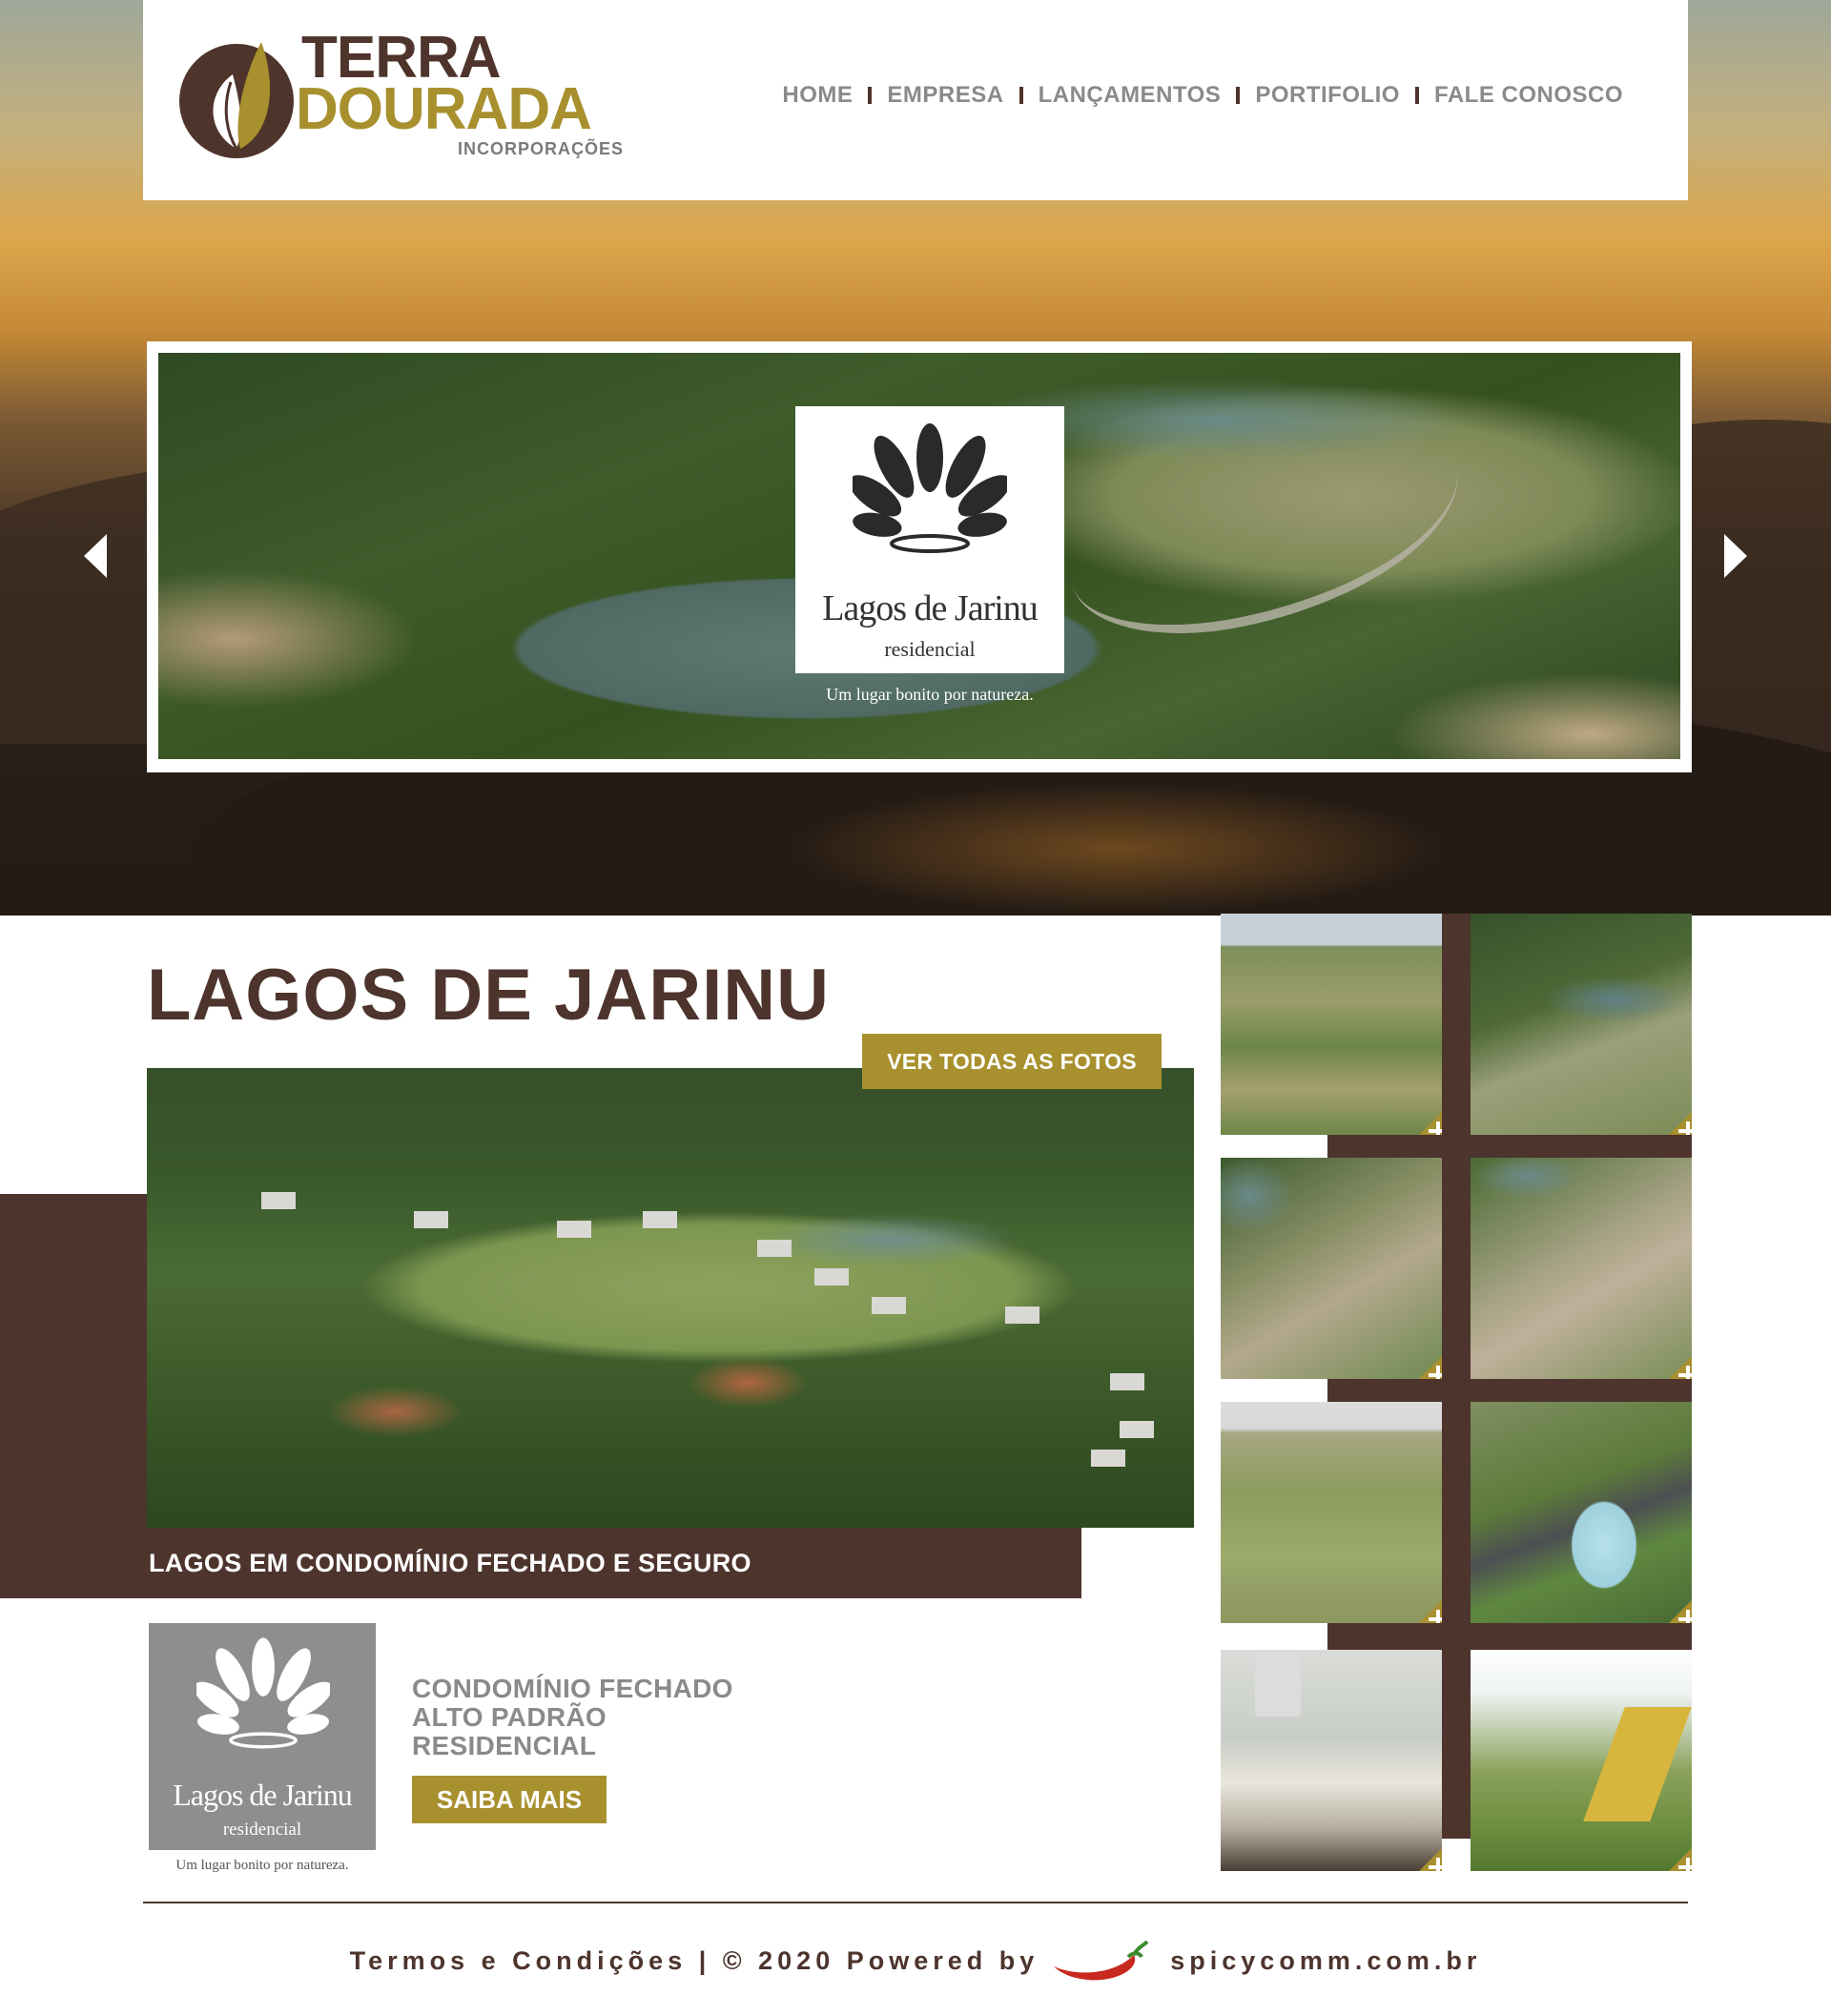 Image resolution: width=1831 pixels, height=2016 pixels. Describe the element at coordinates (930, 695) in the screenshot. I see `slider-tagline: Um lugar bonito por natureza.` at that location.